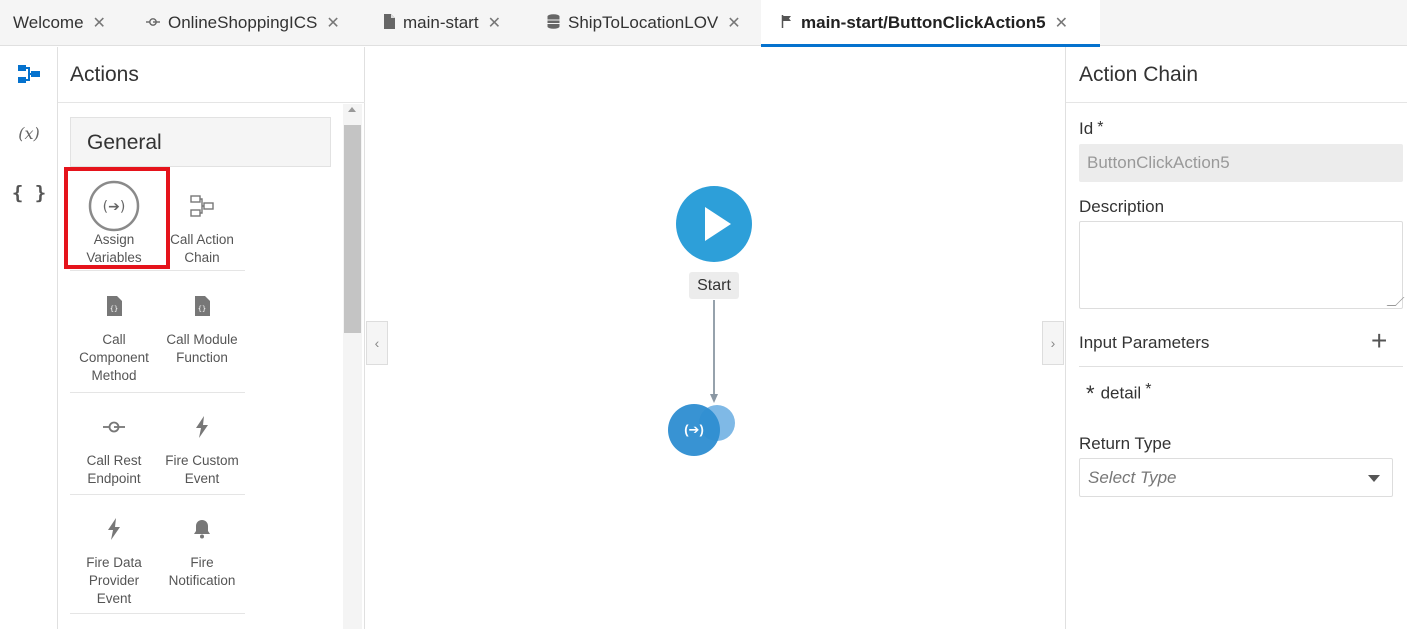 This screenshot has height=629, width=1407. I want to click on tab-main-start: main-start ✕, so click(442, 23).